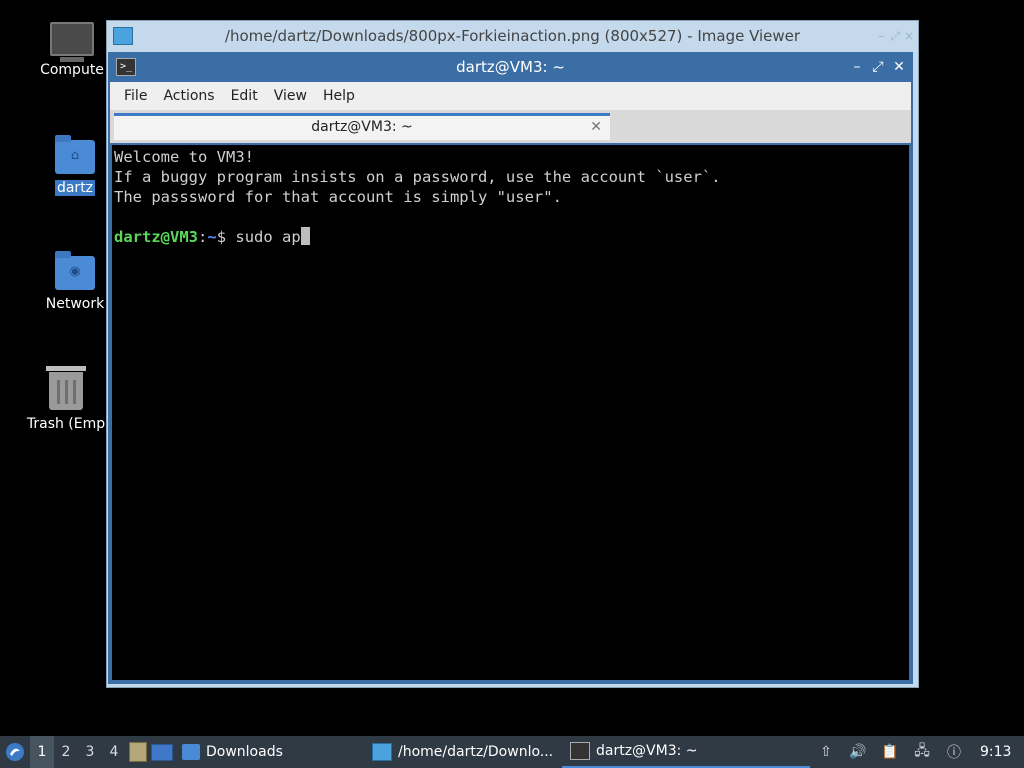  I want to click on output-line: Welcome to VM3!, so click(184, 157).